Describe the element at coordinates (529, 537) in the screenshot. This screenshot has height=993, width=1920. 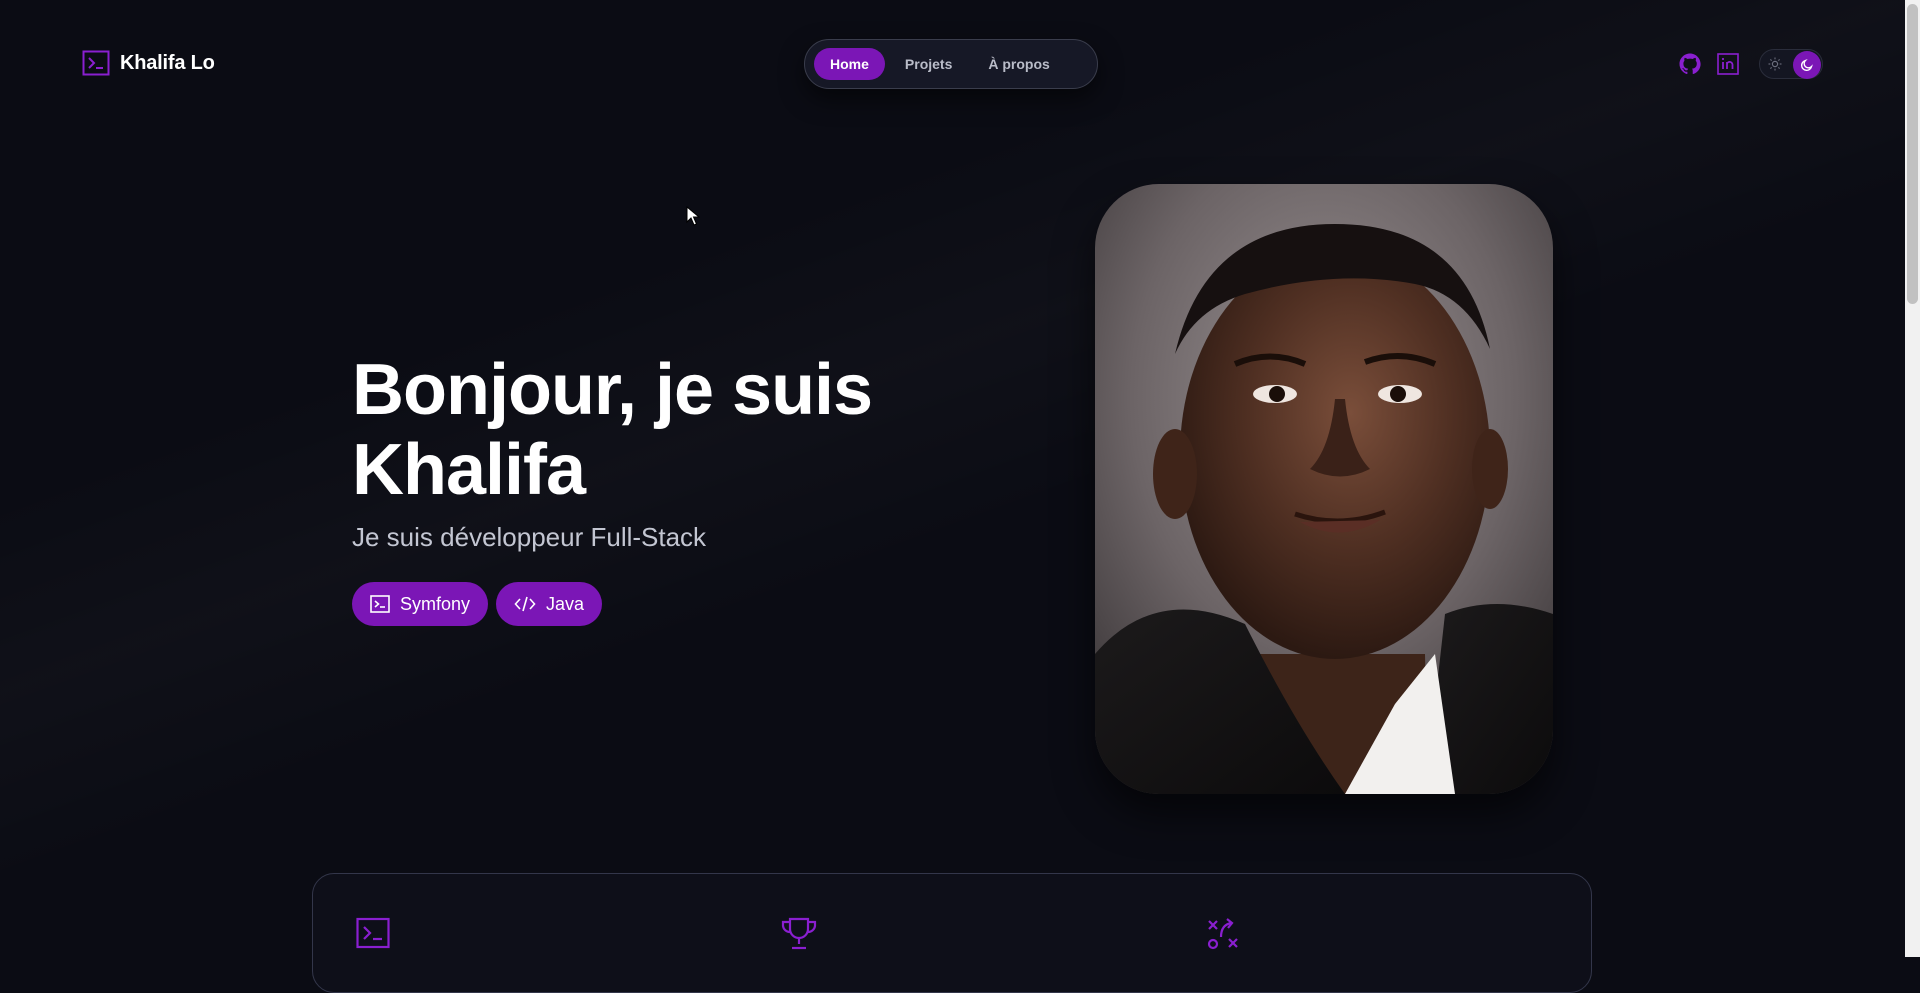
I see `hero-subtitle: Je suis développeur Full-Stack` at that location.